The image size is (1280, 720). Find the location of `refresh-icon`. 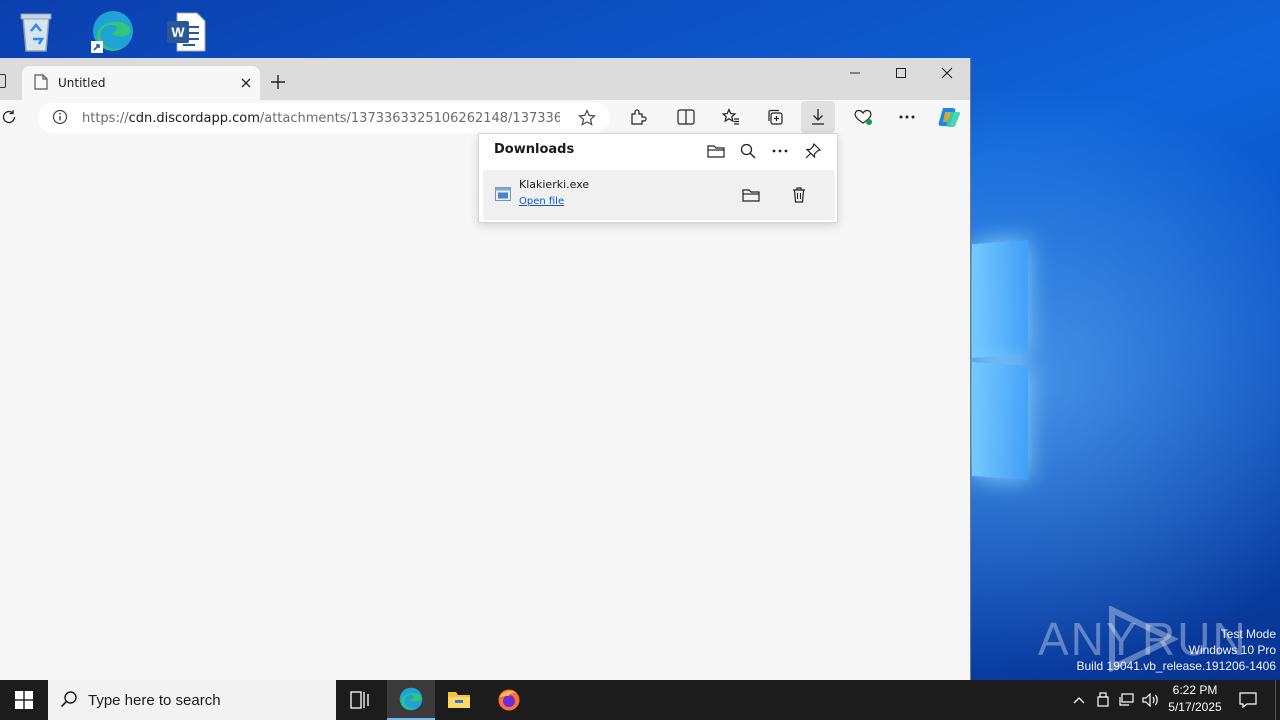

refresh-icon is located at coordinates (13, 117).